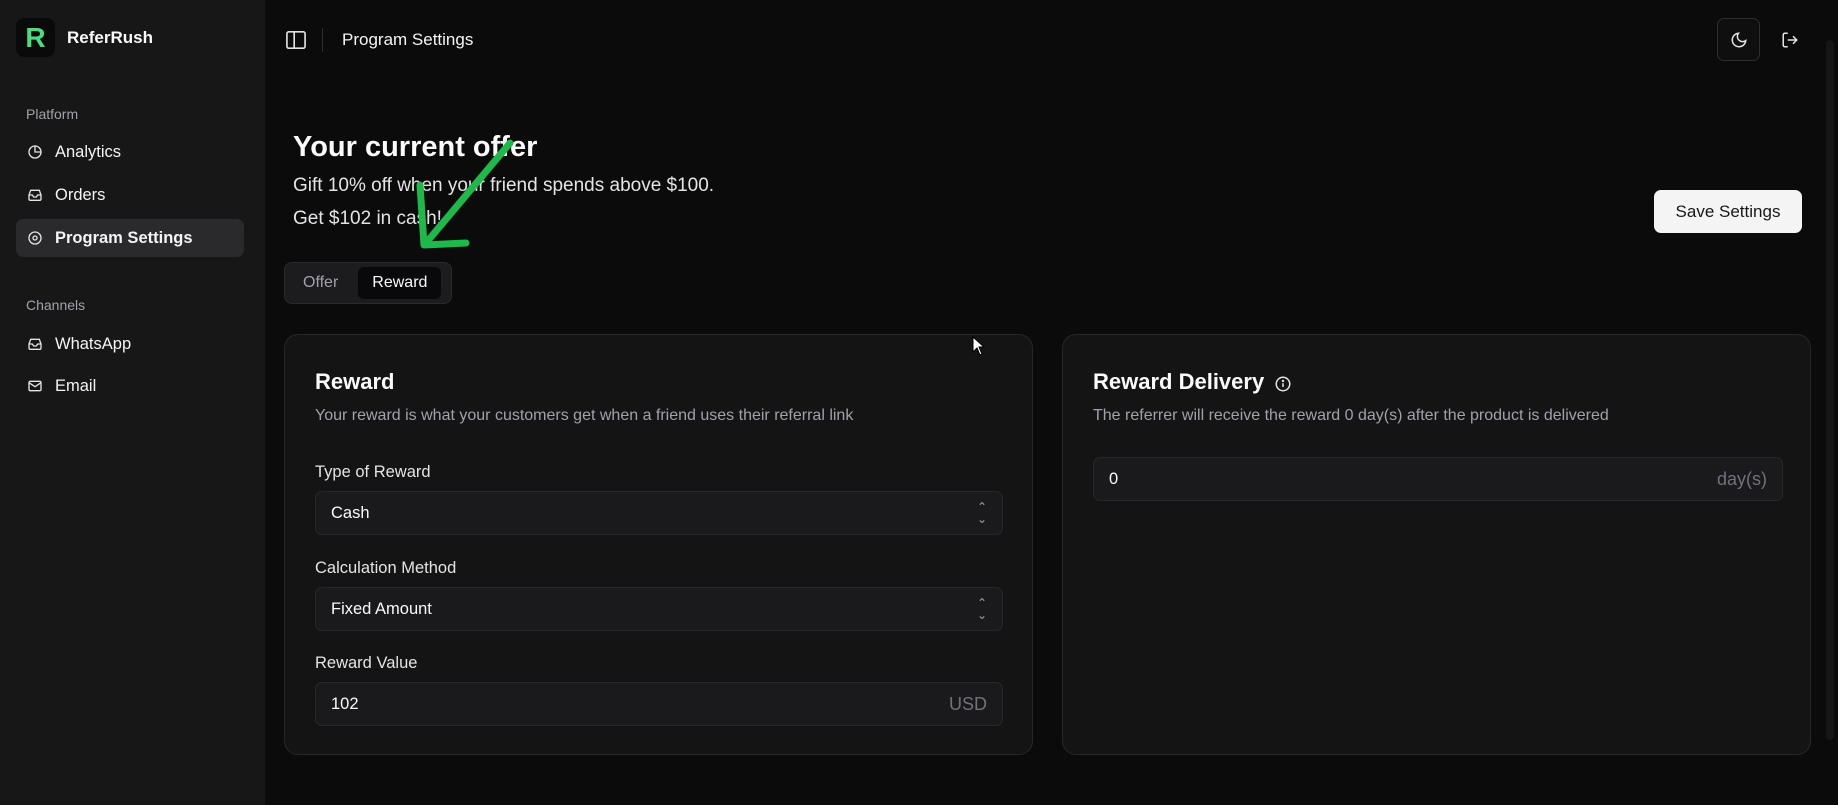 The height and width of the screenshot is (805, 1838). Describe the element at coordinates (124, 237) in the screenshot. I see `sidebar-item-label: Program Settings` at that location.